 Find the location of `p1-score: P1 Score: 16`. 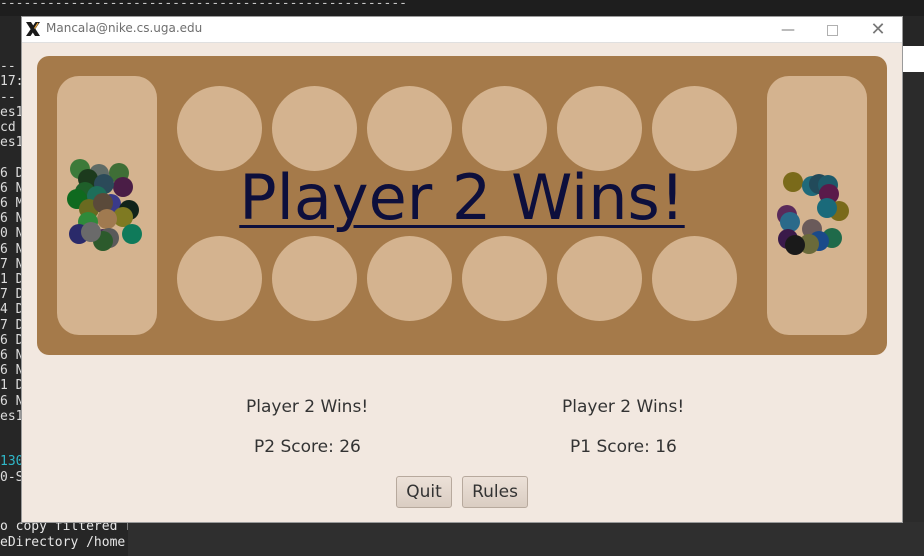

p1-score: P1 Score: 16 is located at coordinates (623, 447).